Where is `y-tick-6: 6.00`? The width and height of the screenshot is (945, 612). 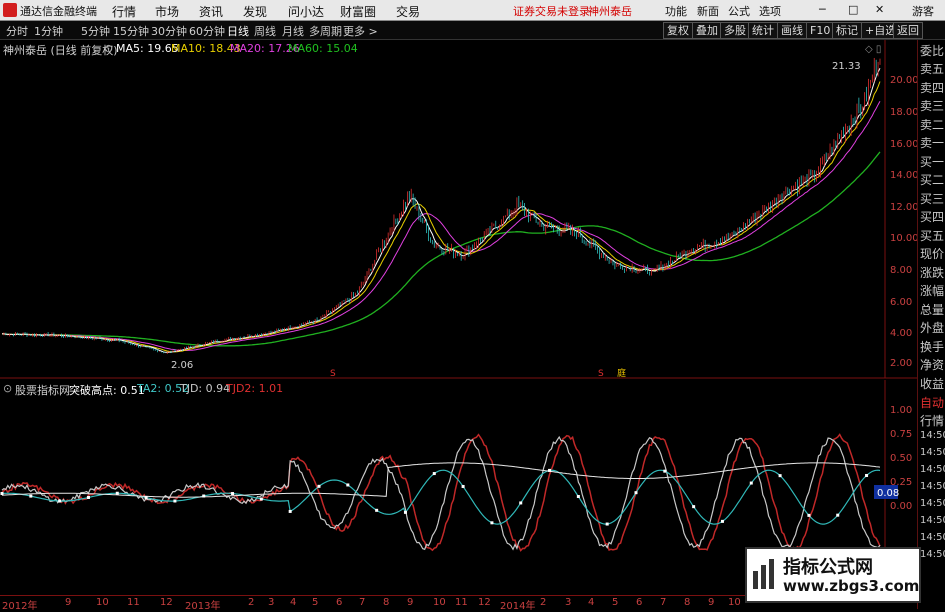
y-tick-6: 6.00 is located at coordinates (901, 302).